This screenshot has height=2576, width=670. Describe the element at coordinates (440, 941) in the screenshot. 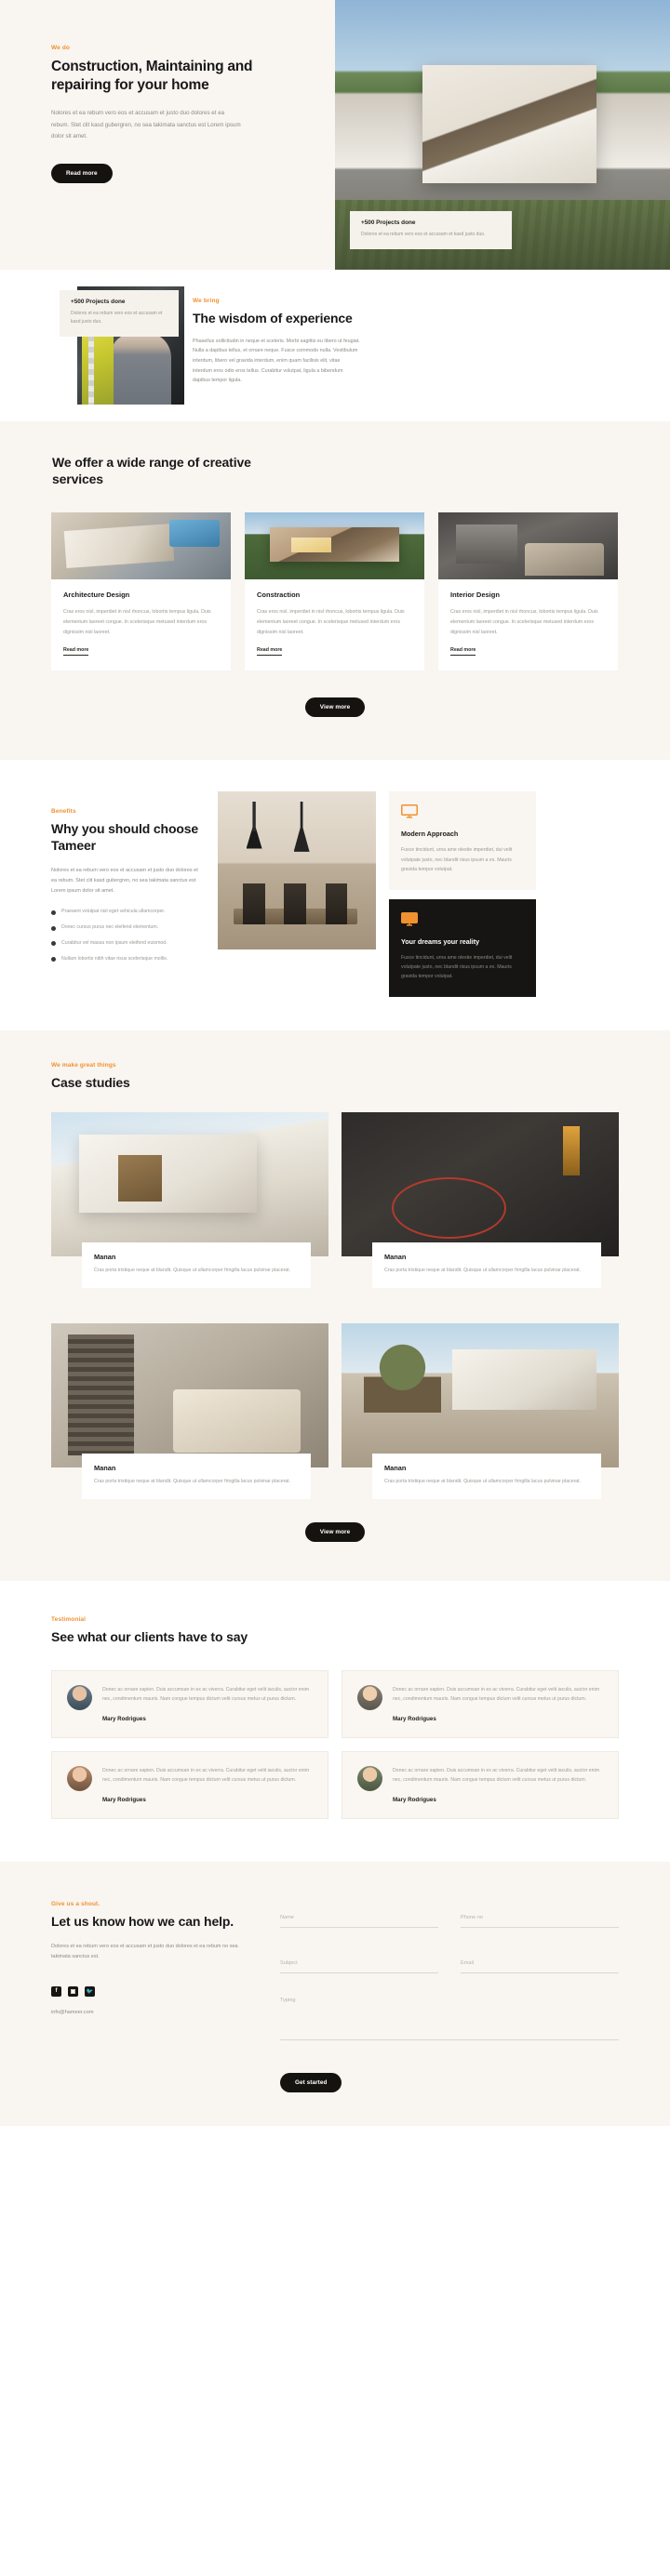

I see `feature-card-title: Your dreams your reality` at that location.